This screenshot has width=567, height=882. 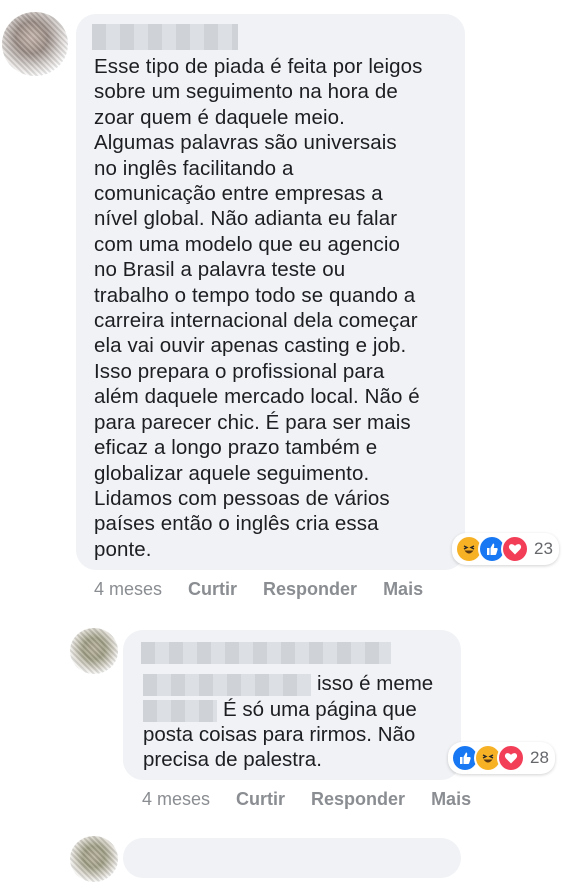 What do you see at coordinates (292, 858) in the screenshot?
I see `next-comment-bubble` at bounding box center [292, 858].